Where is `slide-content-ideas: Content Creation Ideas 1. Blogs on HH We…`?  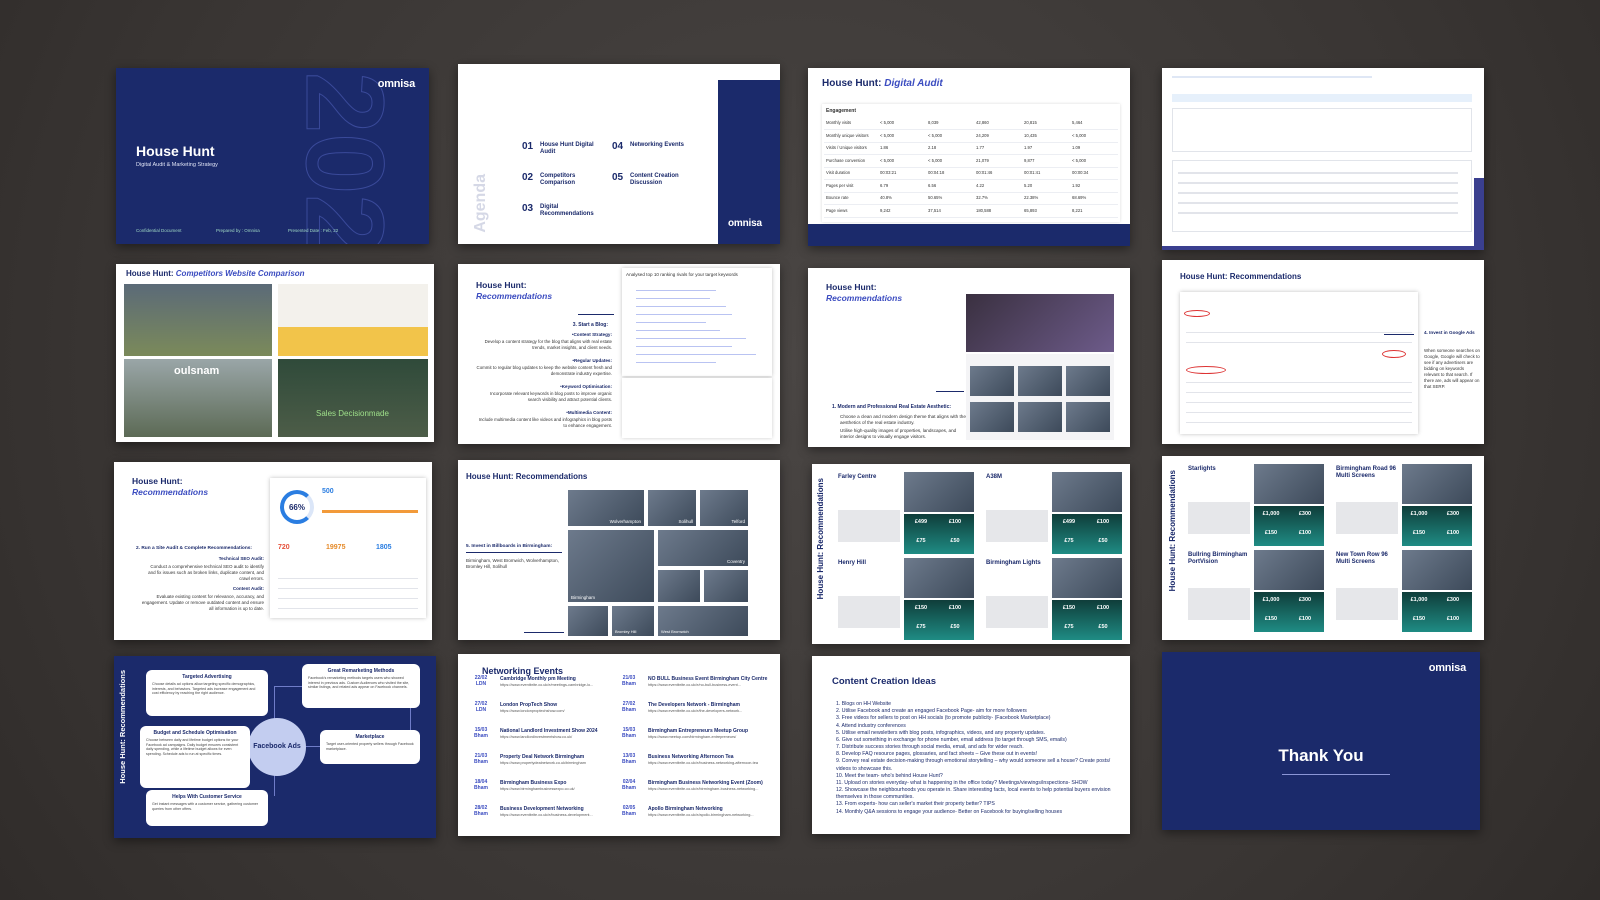 slide-content-ideas: Content Creation Ideas 1. Blogs on HH We… is located at coordinates (971, 745).